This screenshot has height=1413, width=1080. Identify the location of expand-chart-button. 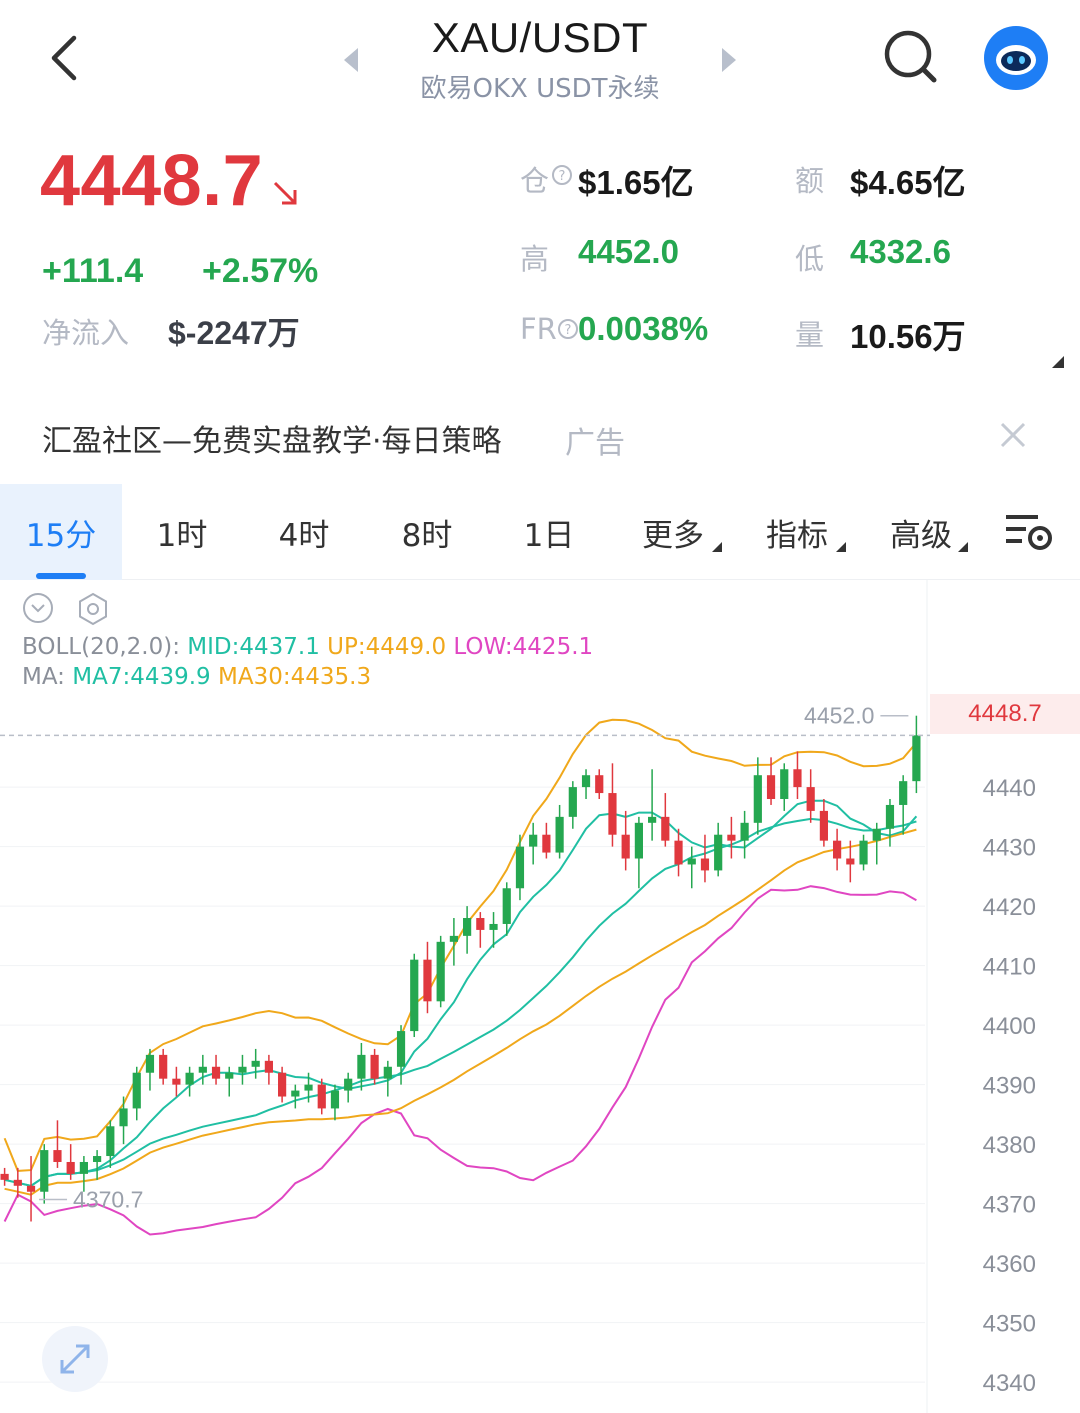
(75, 1359).